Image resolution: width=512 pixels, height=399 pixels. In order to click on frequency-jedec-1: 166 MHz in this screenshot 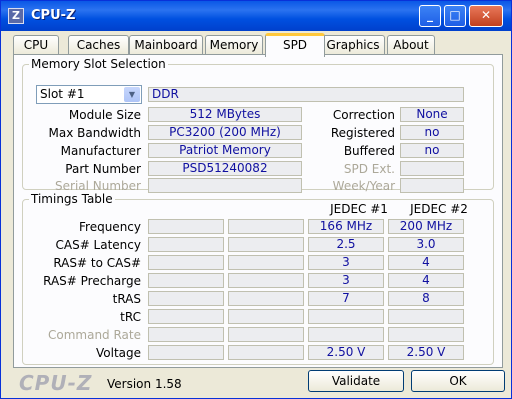, I will do `click(346, 226)`.